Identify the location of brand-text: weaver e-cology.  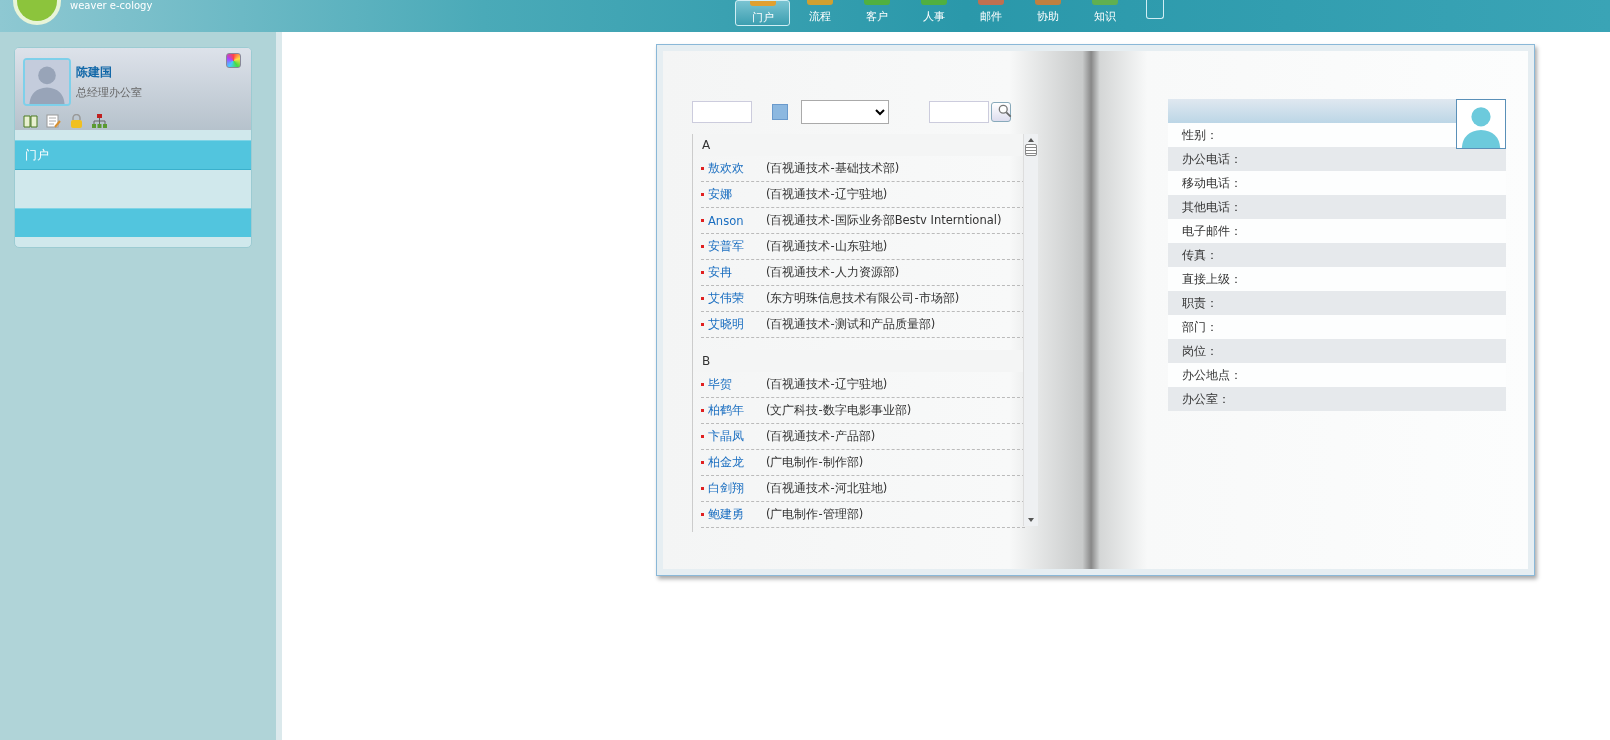
(111, 5).